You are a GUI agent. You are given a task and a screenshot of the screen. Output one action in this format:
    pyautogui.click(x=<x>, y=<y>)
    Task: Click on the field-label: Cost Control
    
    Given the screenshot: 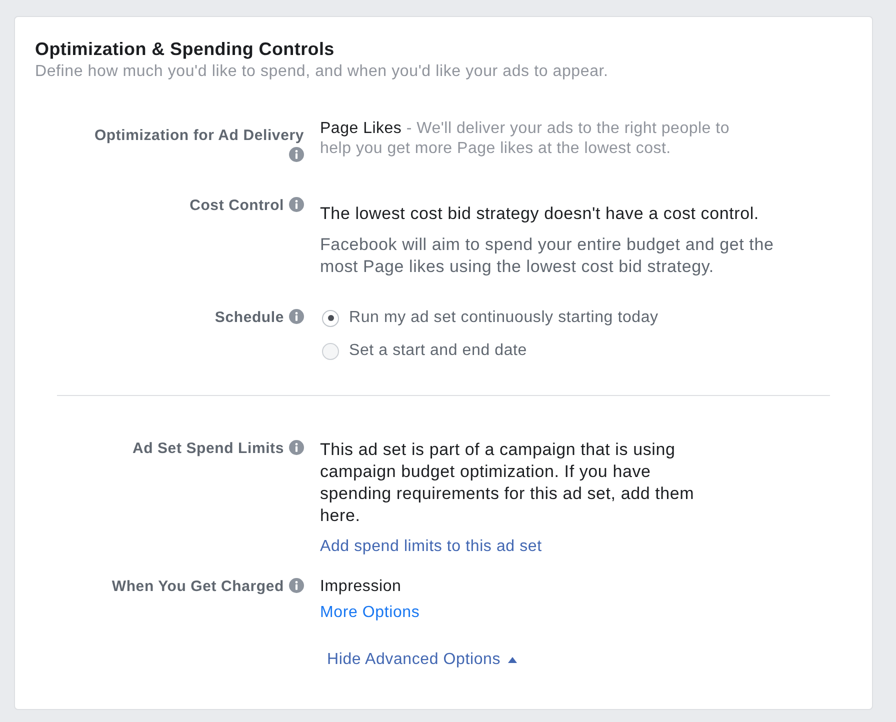 What is the action you would take?
    pyautogui.click(x=237, y=205)
    